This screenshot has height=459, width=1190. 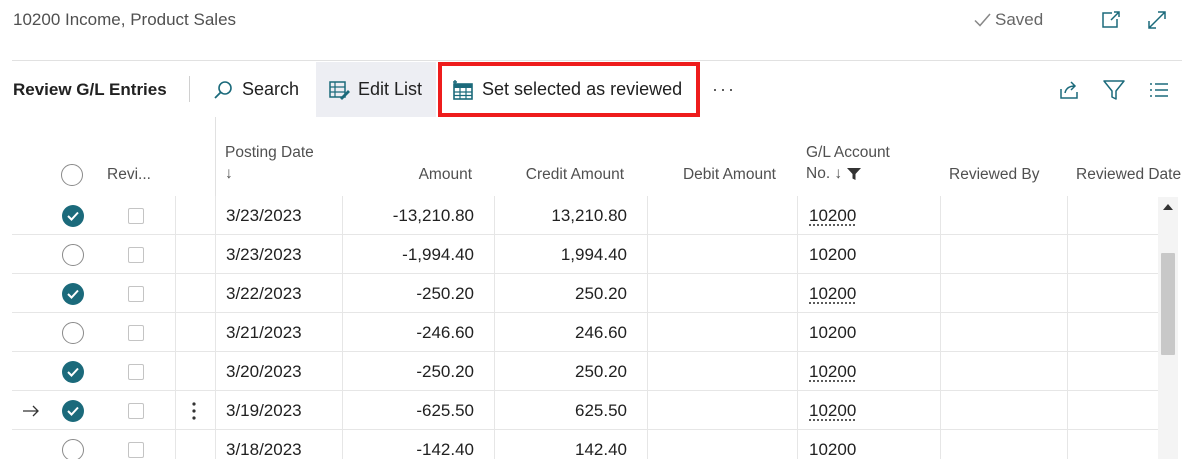 I want to click on share-icon, so click(x=1069, y=90).